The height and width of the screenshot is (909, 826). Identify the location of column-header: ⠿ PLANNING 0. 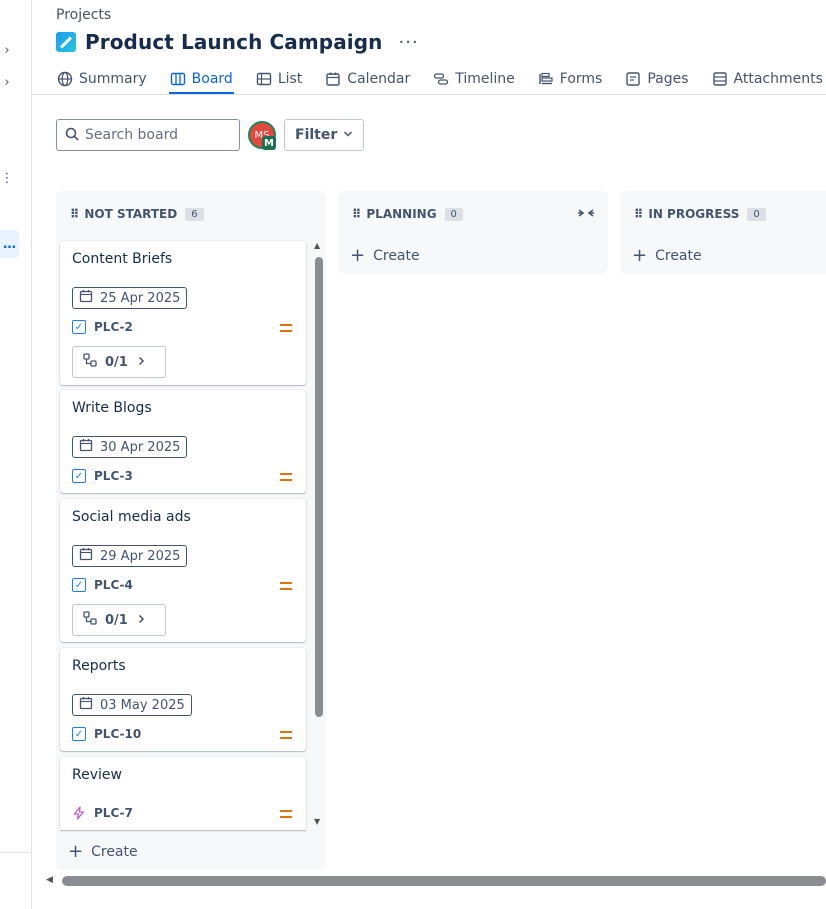
(407, 214).